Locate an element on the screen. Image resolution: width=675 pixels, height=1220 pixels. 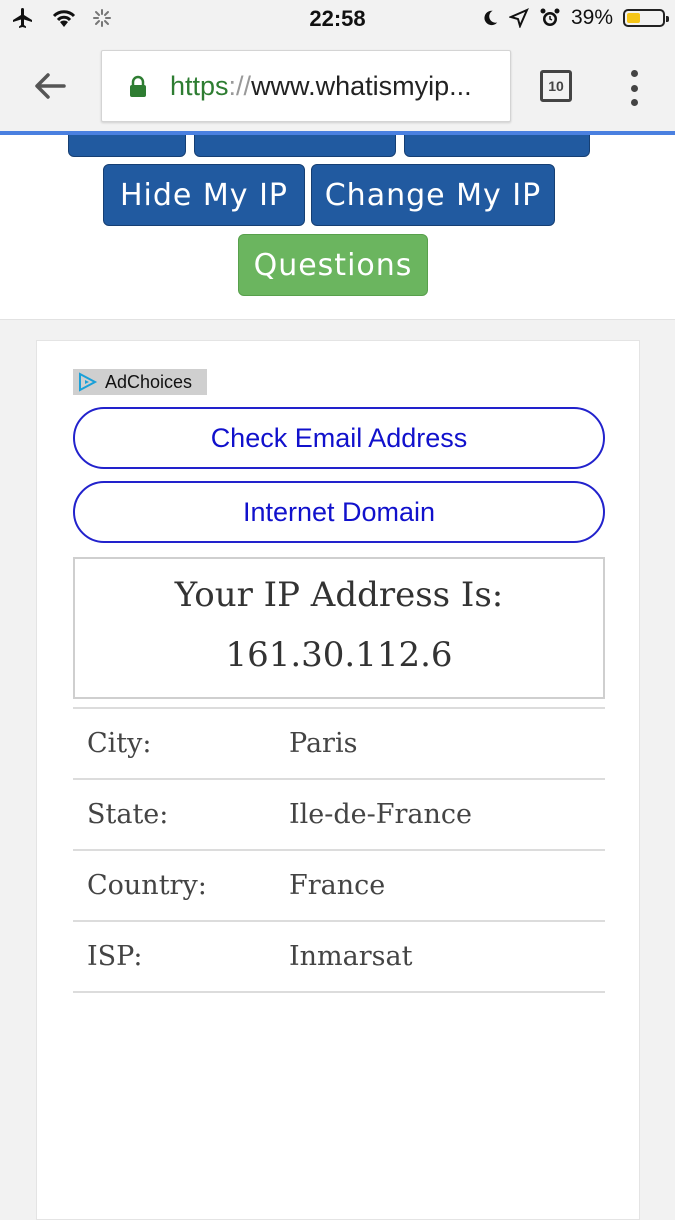
adchoices-badge: AdChoices is located at coordinates (140, 382).